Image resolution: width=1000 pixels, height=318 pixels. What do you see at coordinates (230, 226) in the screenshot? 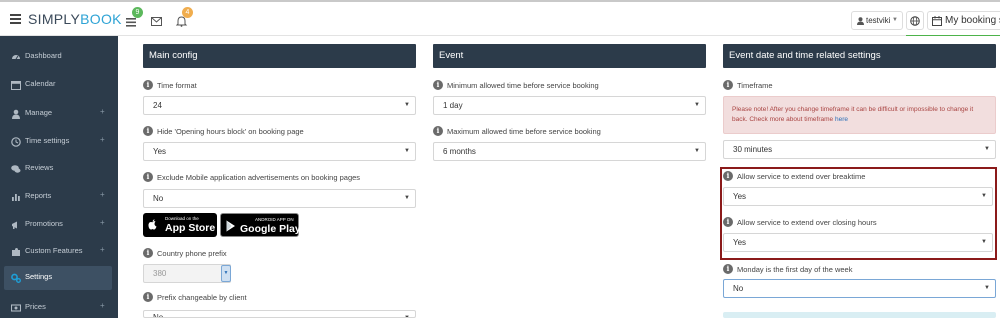
I see `google-play-icon` at bounding box center [230, 226].